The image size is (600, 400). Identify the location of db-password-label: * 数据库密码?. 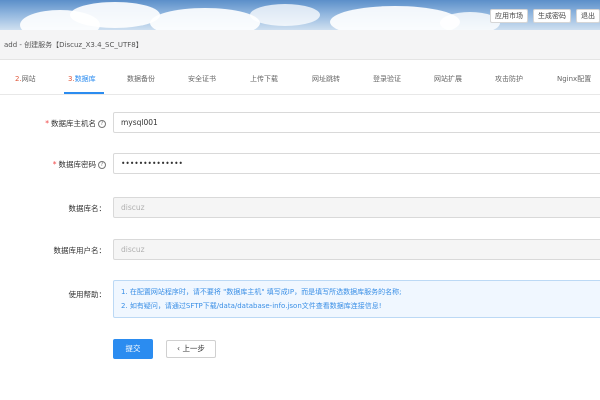
(79, 164).